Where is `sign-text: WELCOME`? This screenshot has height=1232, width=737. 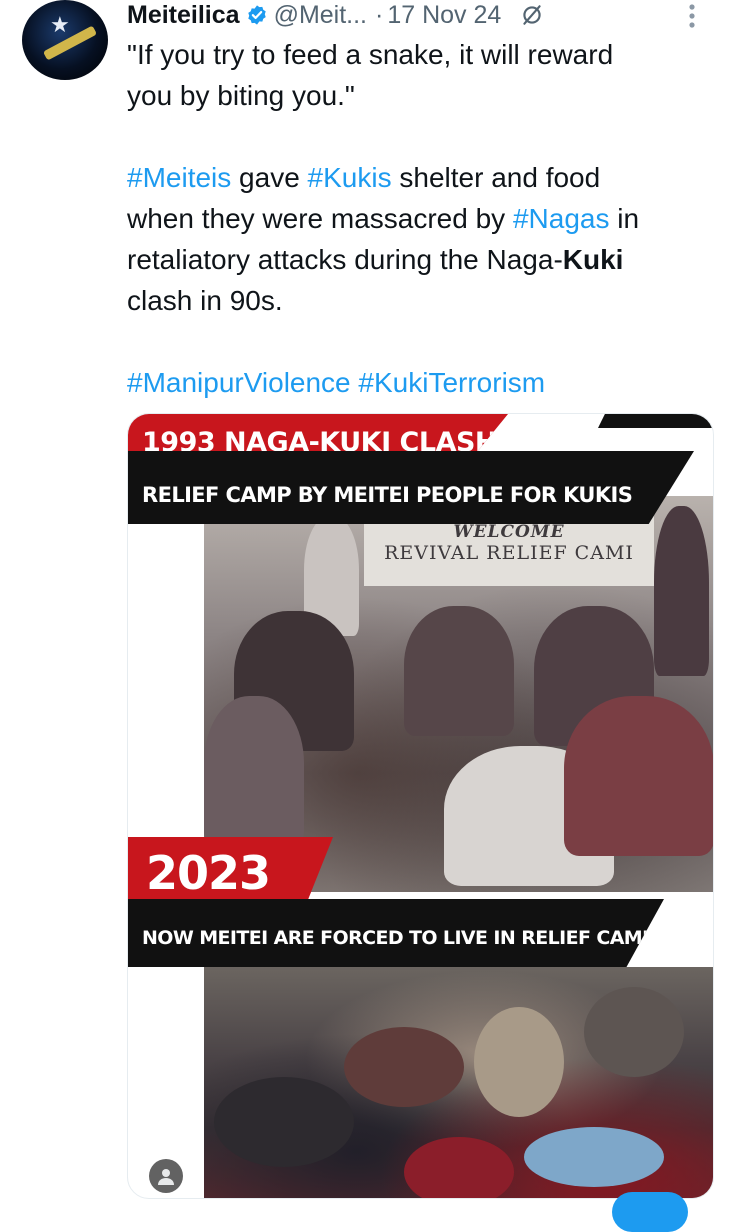
sign-text: WELCOME is located at coordinates (509, 532).